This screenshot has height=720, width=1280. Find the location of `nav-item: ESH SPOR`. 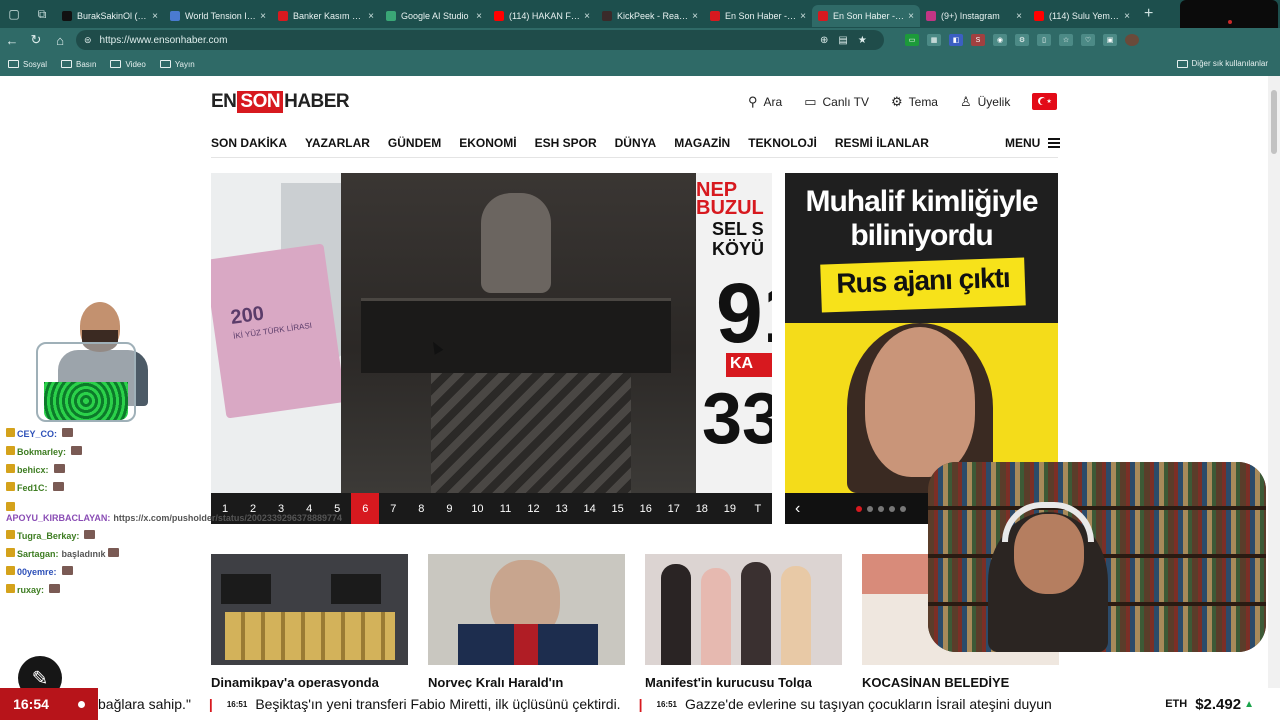

nav-item: ESH SPOR is located at coordinates (566, 143).